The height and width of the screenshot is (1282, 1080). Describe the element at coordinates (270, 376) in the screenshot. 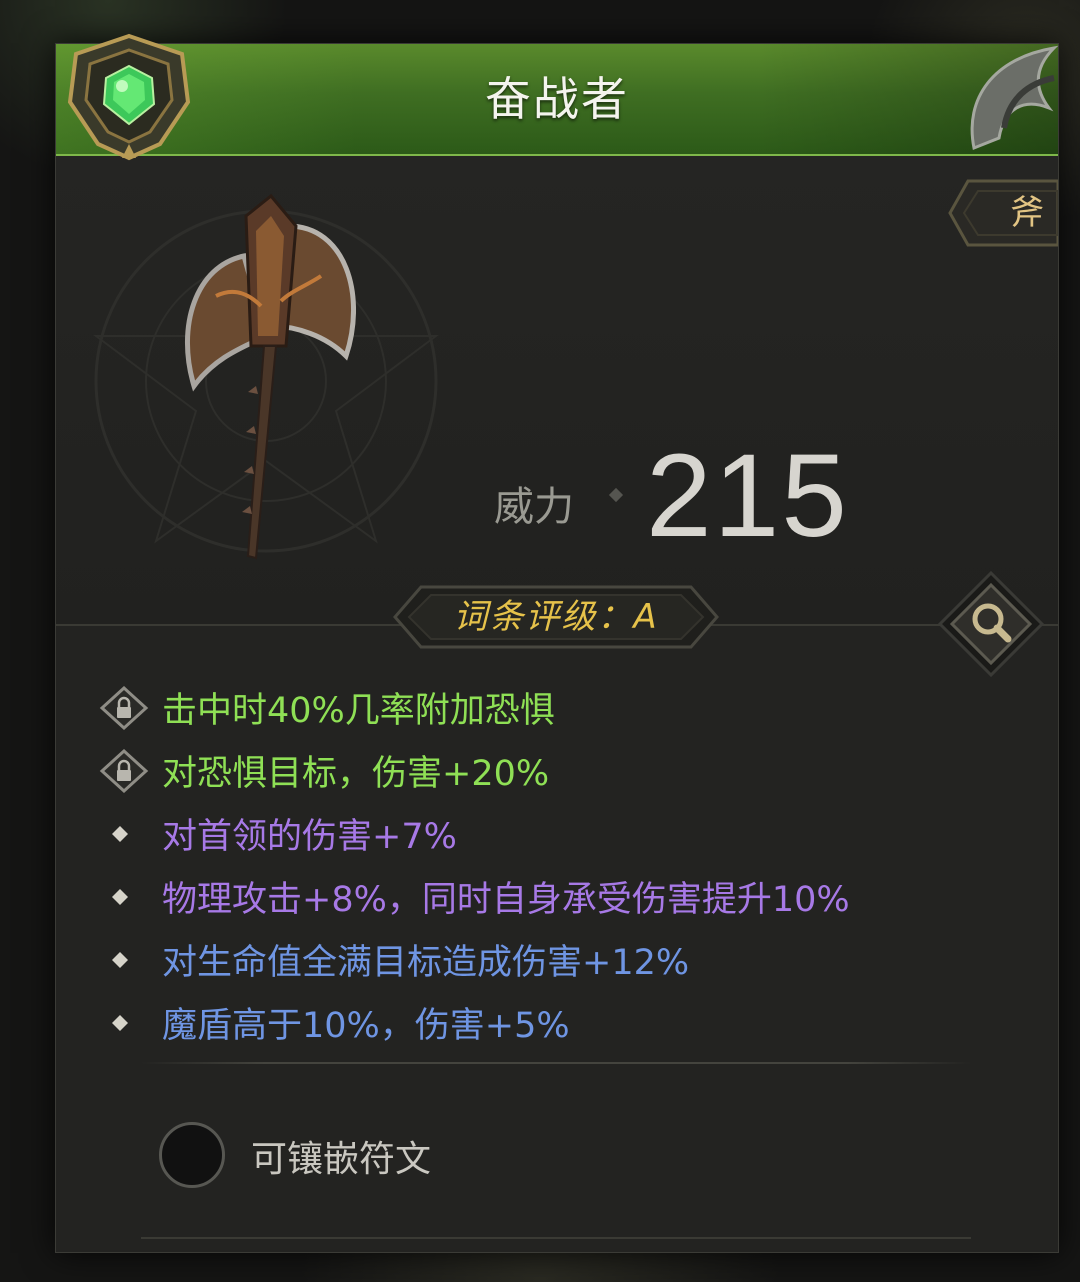

I see `axe-icon` at that location.